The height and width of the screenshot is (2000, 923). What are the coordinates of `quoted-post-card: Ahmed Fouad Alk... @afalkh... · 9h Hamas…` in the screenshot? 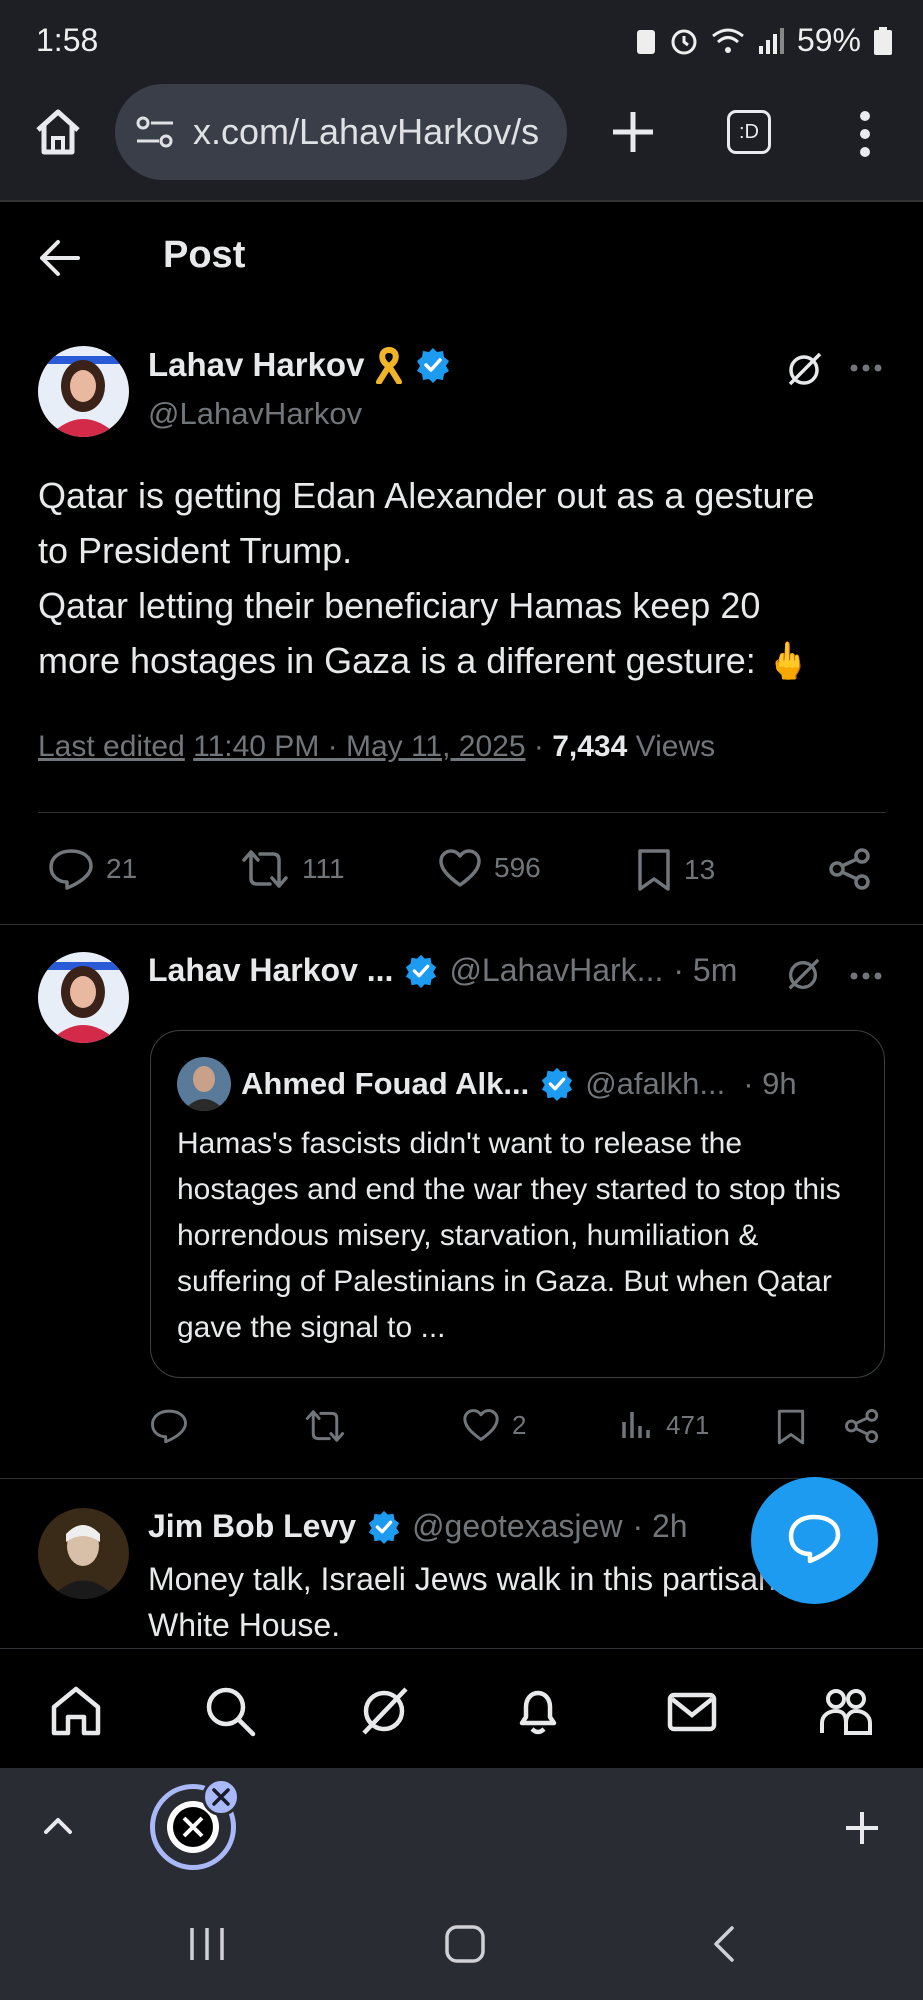 It's located at (517, 1204).